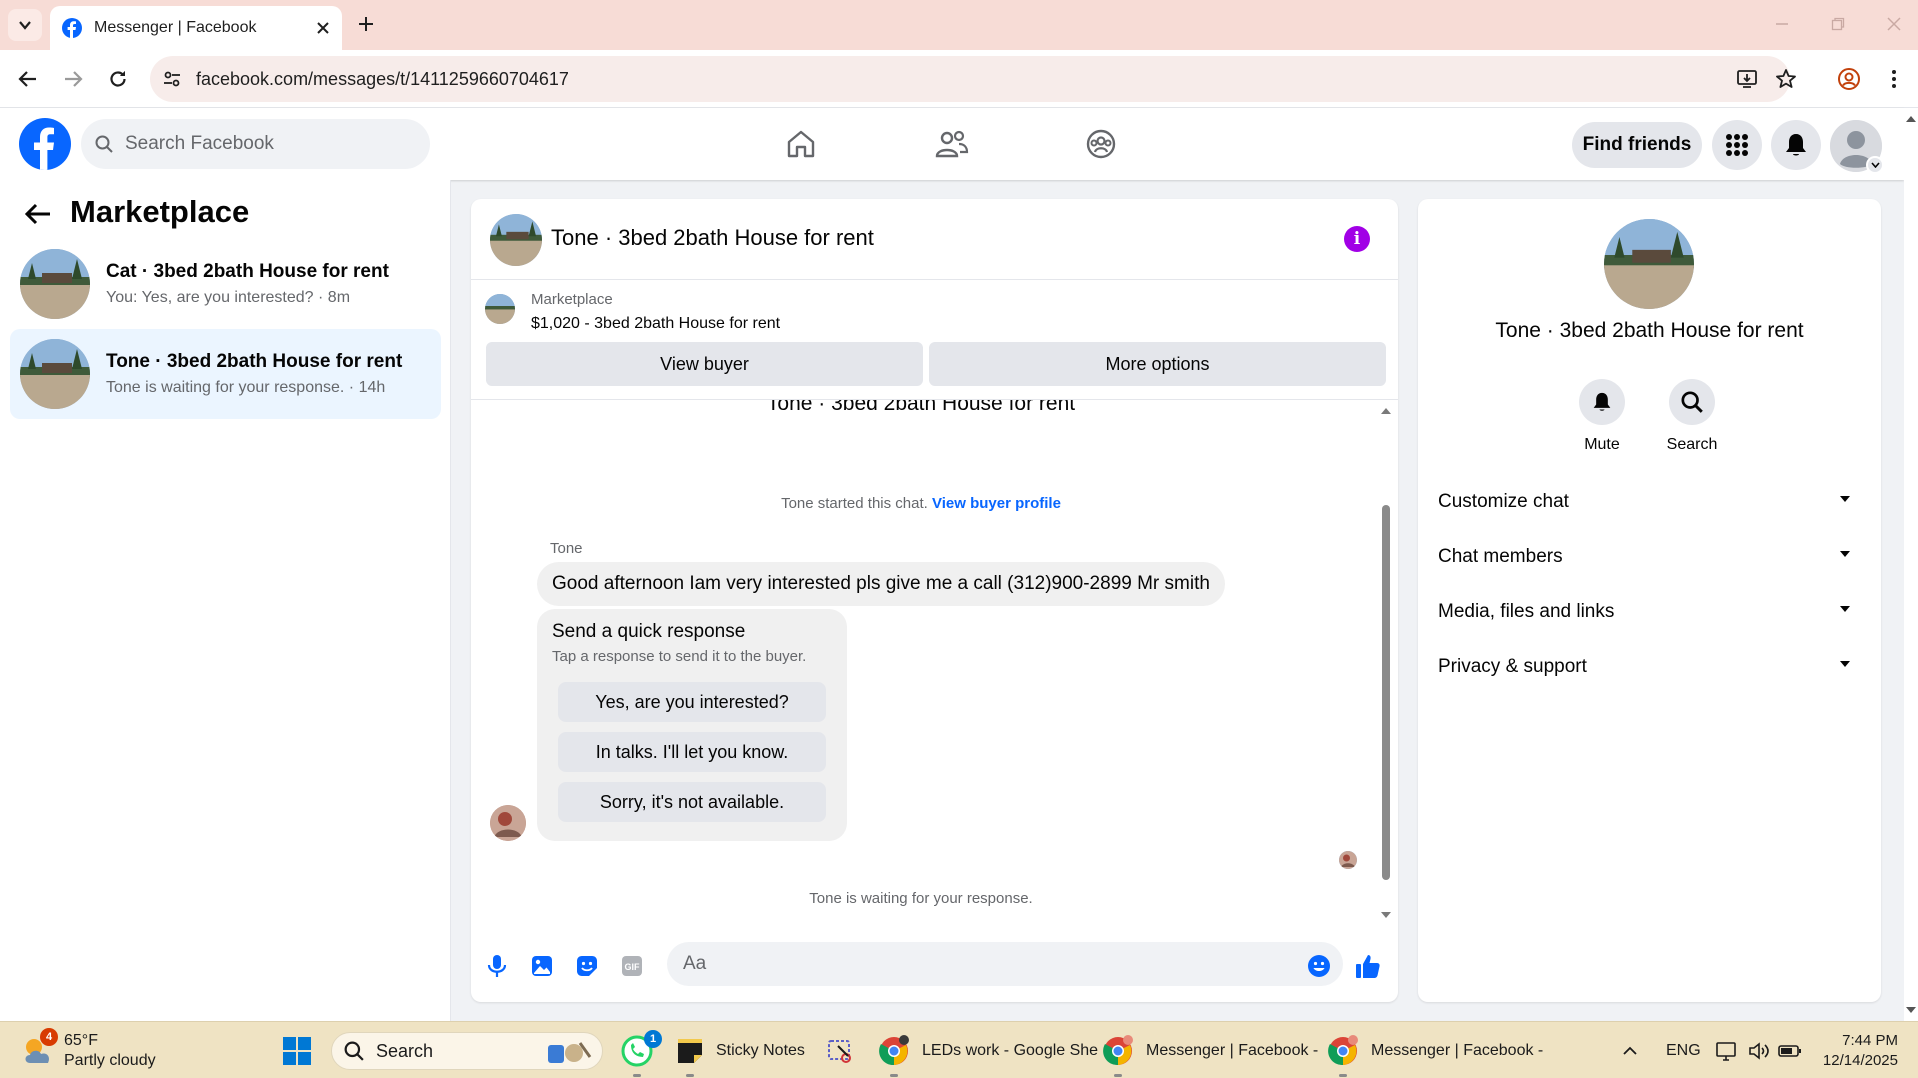 This screenshot has height=1078, width=1918. What do you see at coordinates (175, 27) in the screenshot?
I see `tab-title: Messenger | Facebook` at bounding box center [175, 27].